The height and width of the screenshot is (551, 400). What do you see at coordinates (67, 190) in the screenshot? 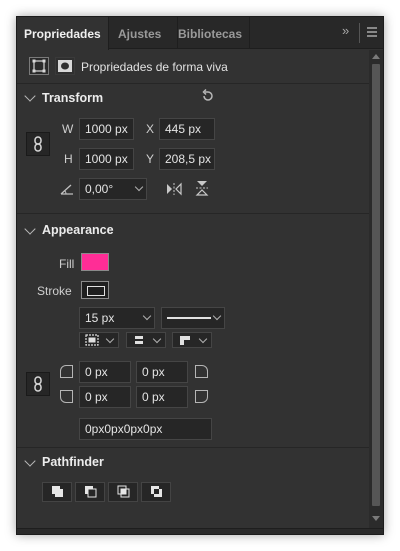
I see `angle-icon` at bounding box center [67, 190].